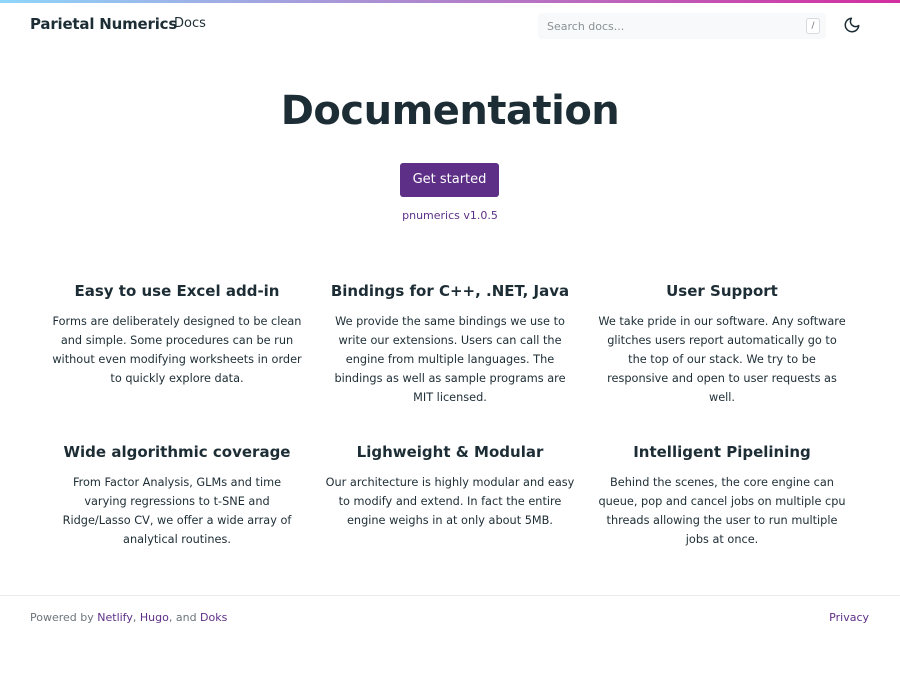  Describe the element at coordinates (213, 617) in the screenshot. I see `doks-link: Doks` at that location.